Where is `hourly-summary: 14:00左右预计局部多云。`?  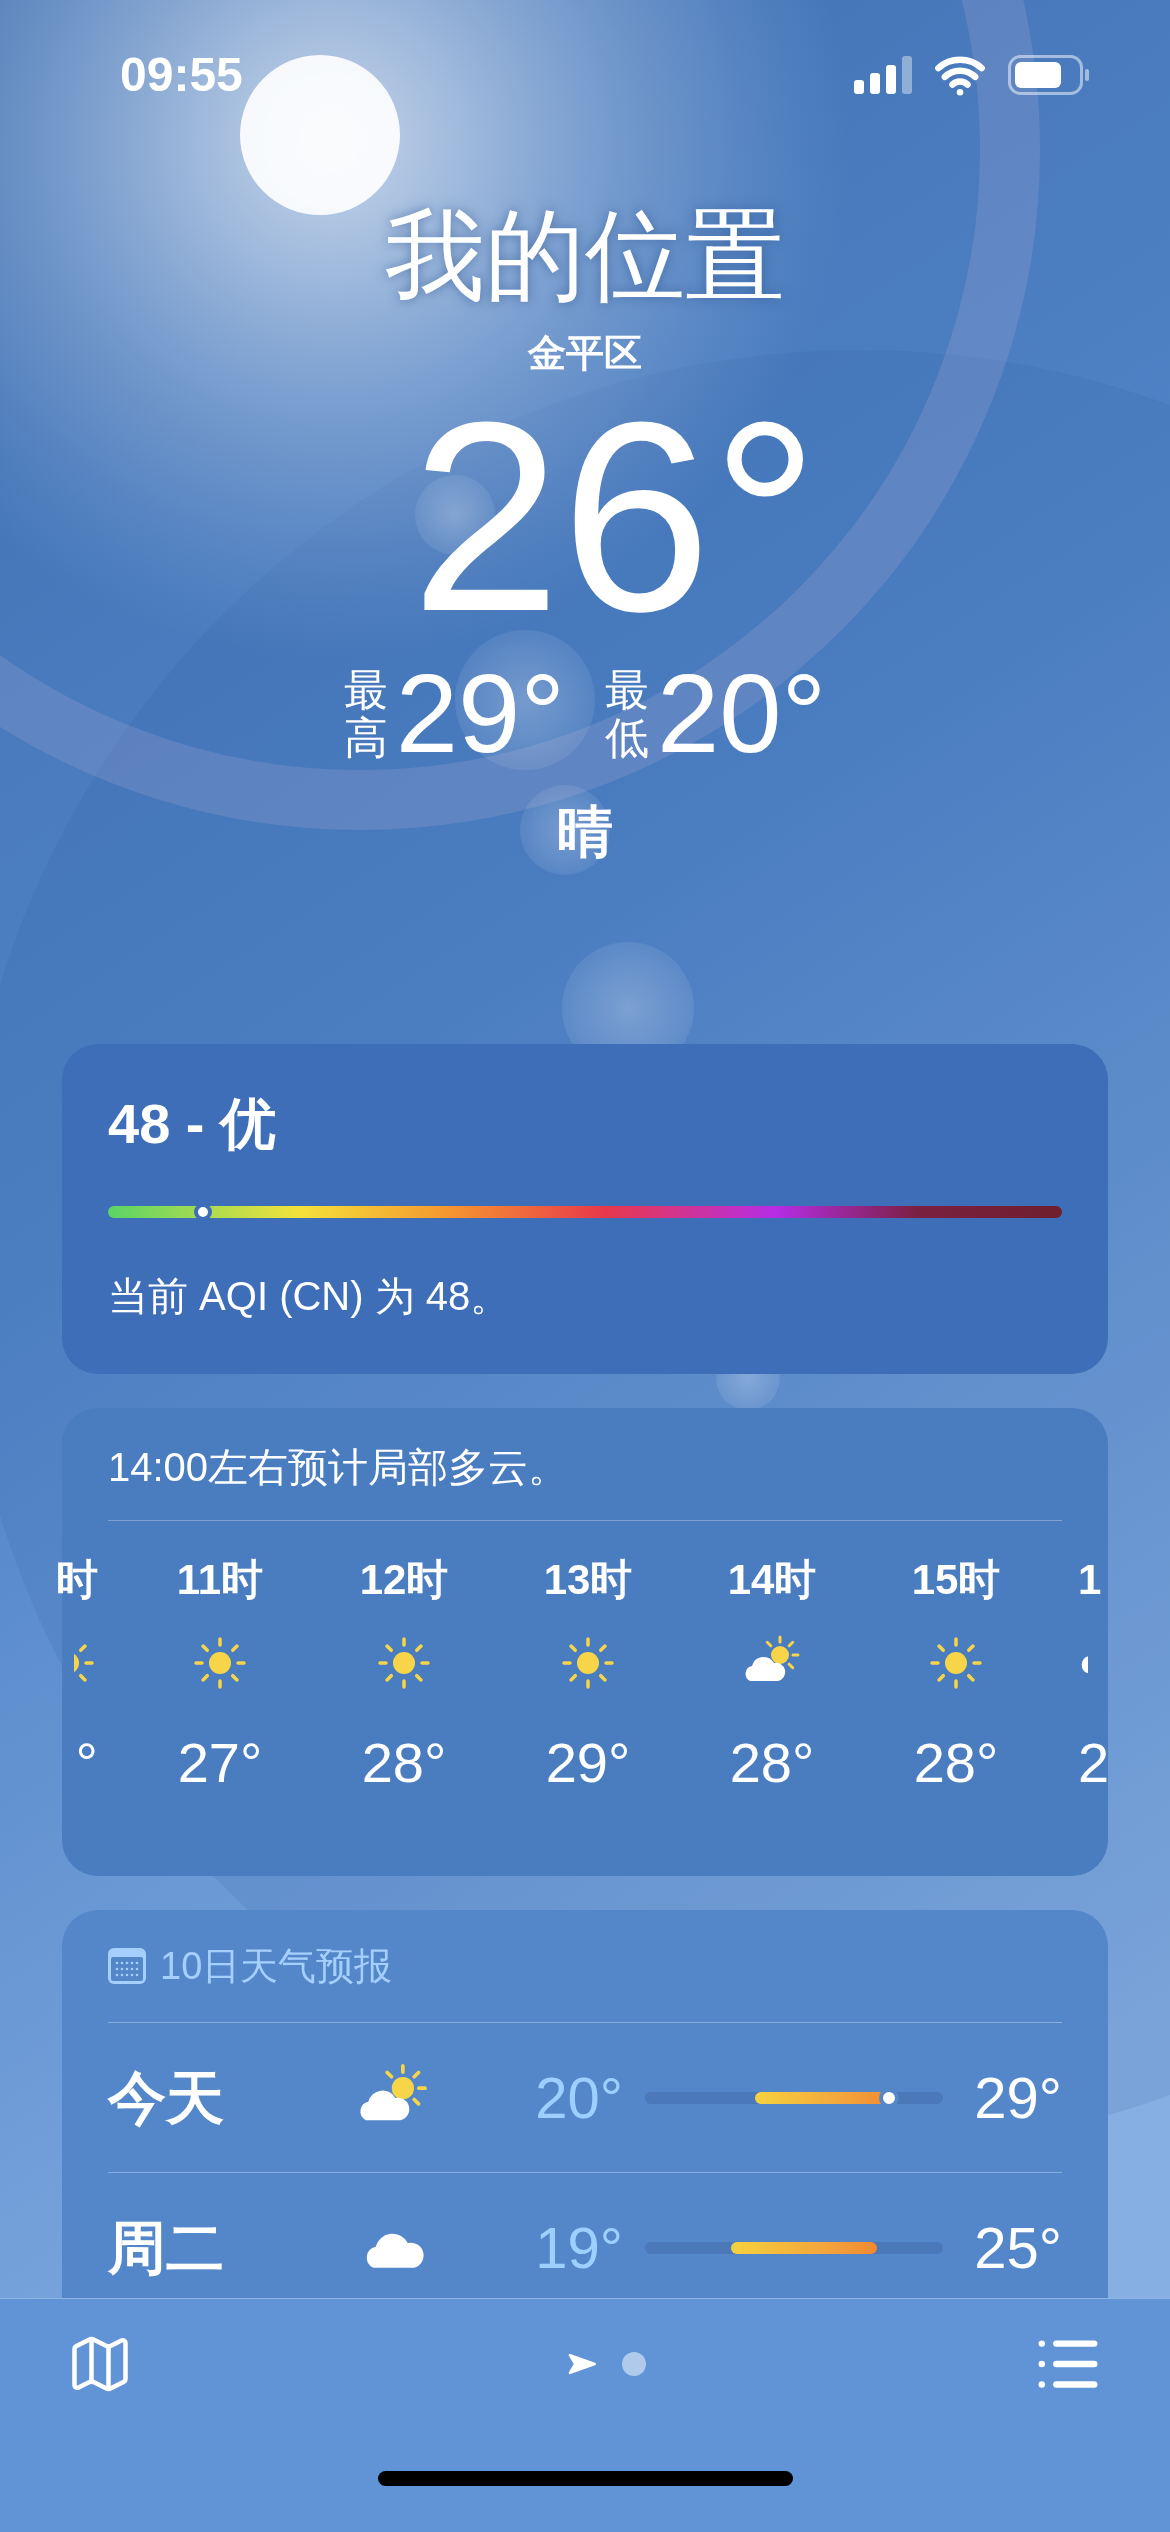 hourly-summary: 14:00左右预计局部多云。 is located at coordinates (338, 1467).